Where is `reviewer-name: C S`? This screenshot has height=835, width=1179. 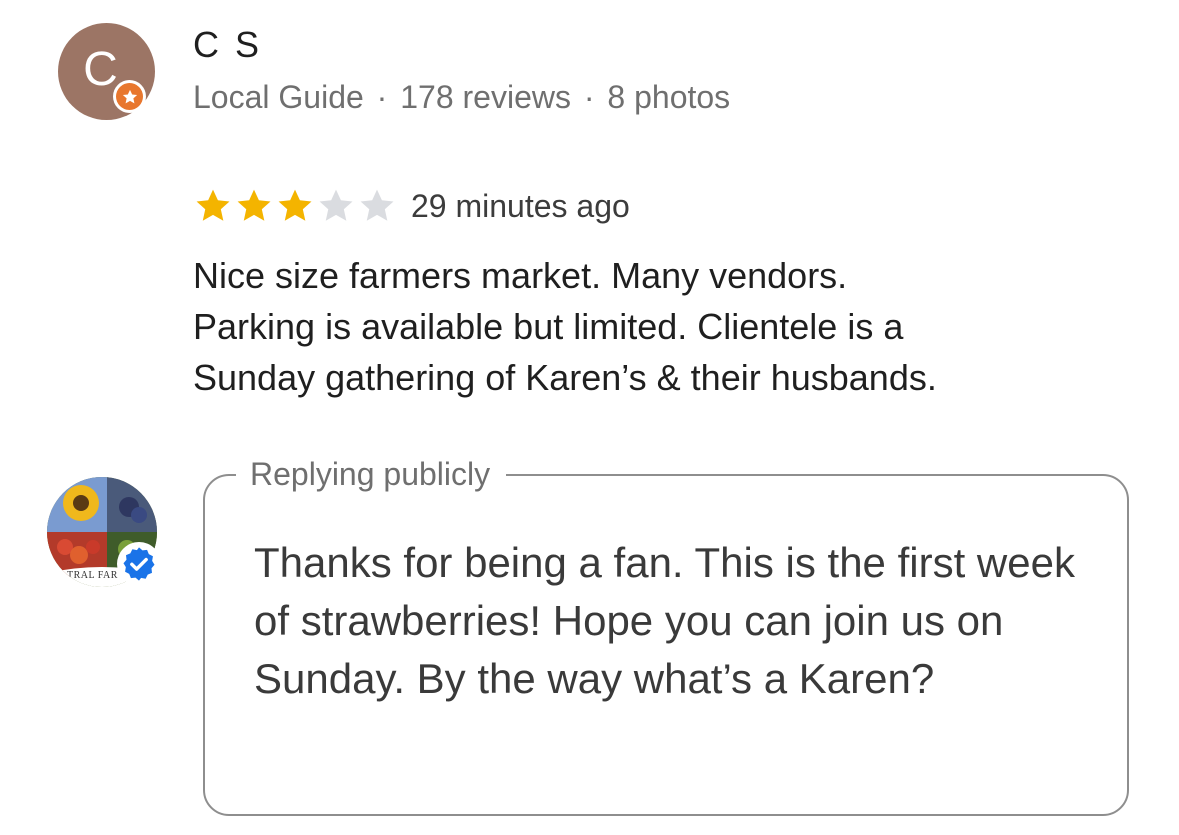
reviewer-name: C S is located at coordinates (227, 45).